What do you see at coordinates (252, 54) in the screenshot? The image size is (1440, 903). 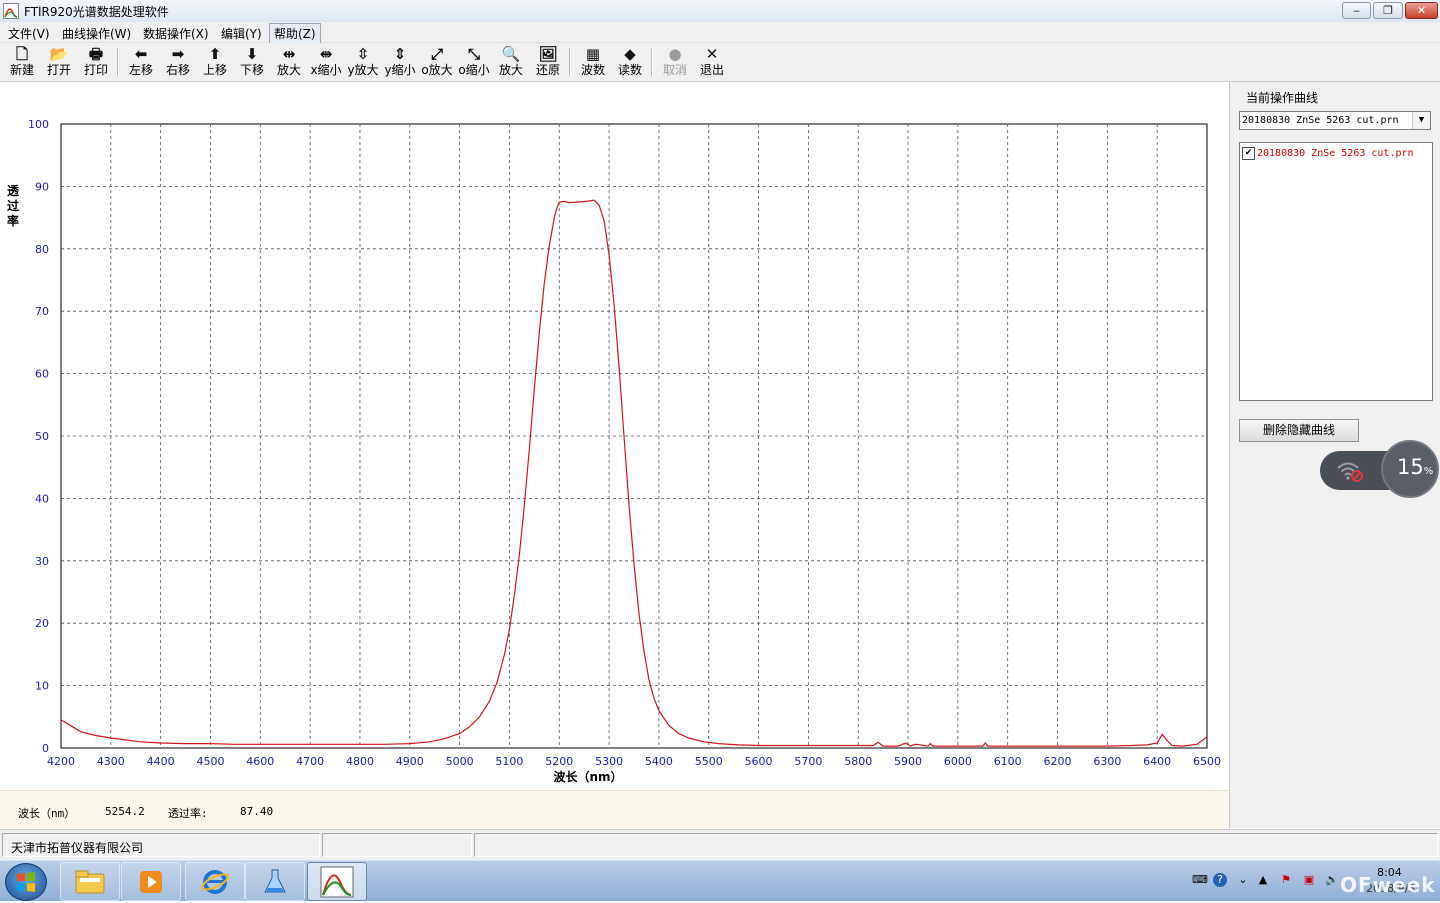 I see `arrow-down-icon: ⬇` at bounding box center [252, 54].